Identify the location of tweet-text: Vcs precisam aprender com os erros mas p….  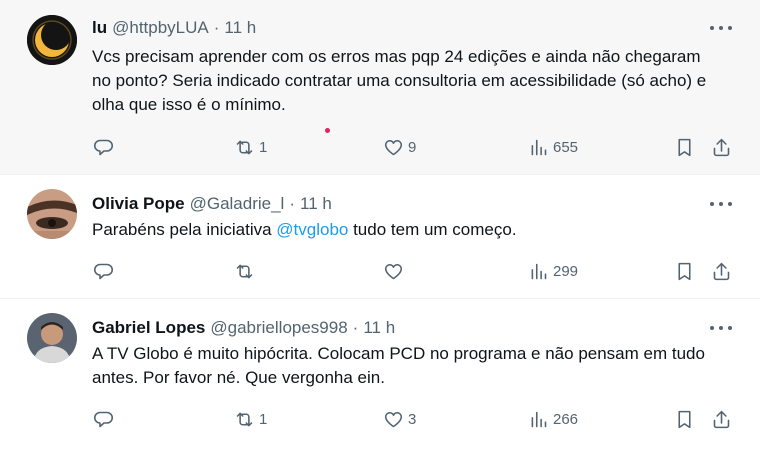
(399, 80).